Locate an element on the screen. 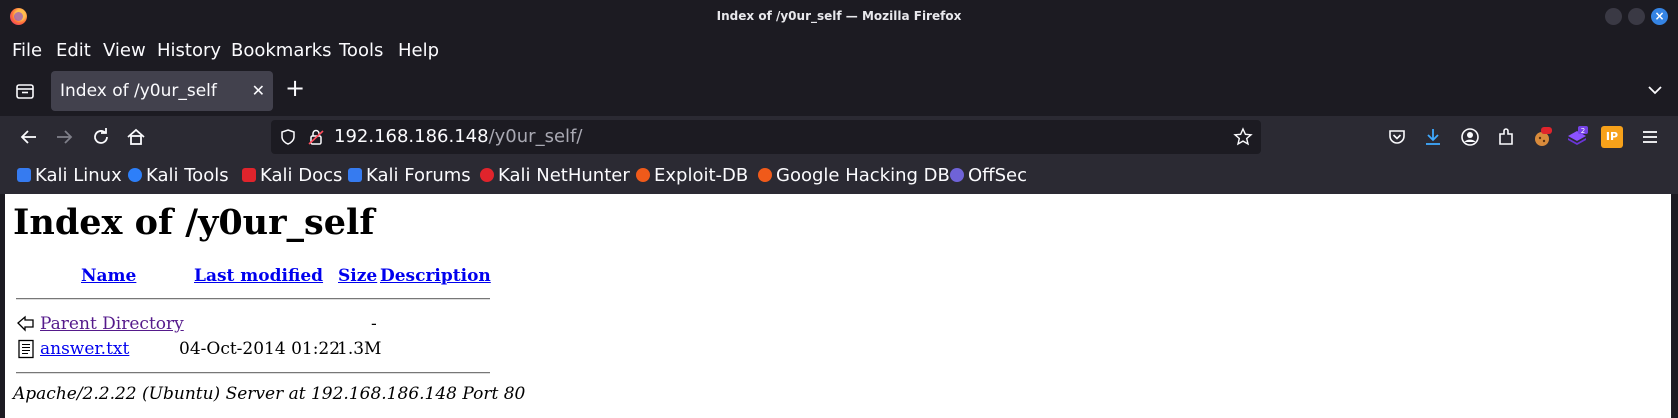 Image resolution: width=1678 pixels, height=418 pixels. insecure-lock-icon is located at coordinates (316, 137).